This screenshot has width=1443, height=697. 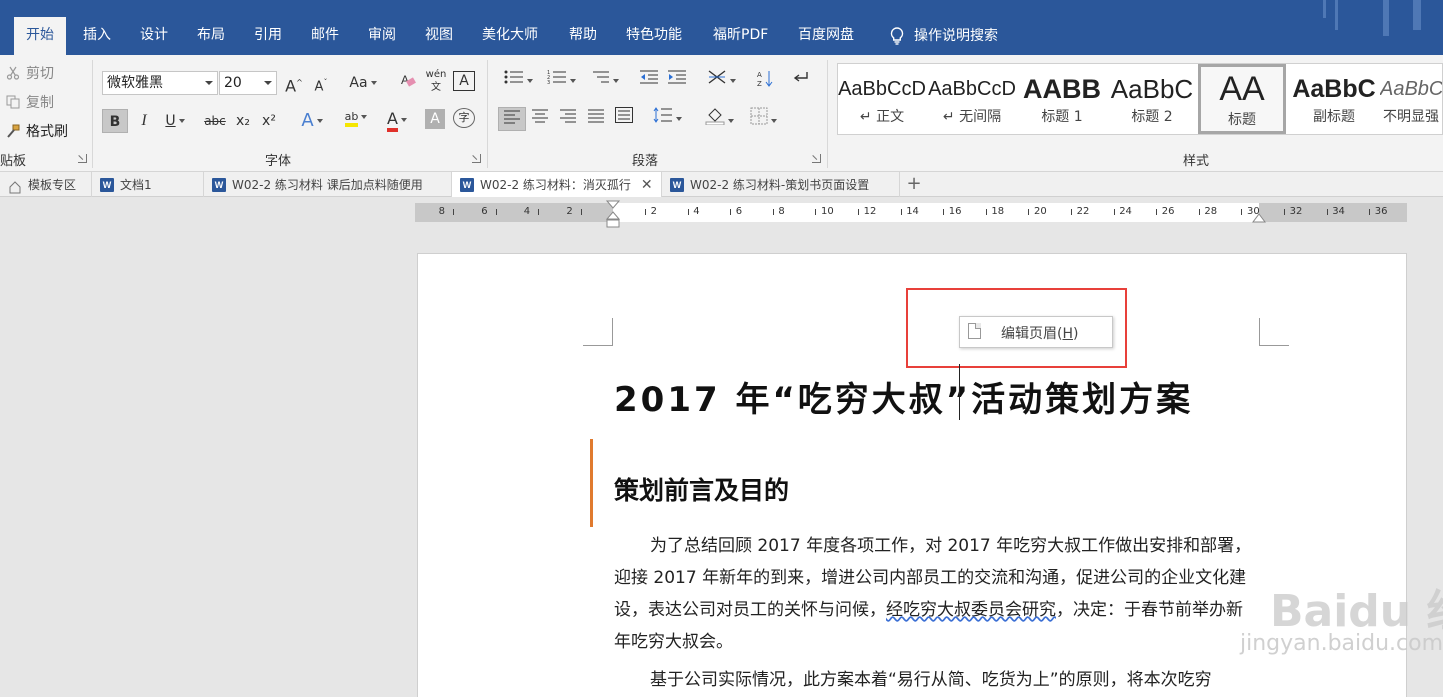 What do you see at coordinates (248, 83) in the screenshot?
I see `font-size-combo: 20` at bounding box center [248, 83].